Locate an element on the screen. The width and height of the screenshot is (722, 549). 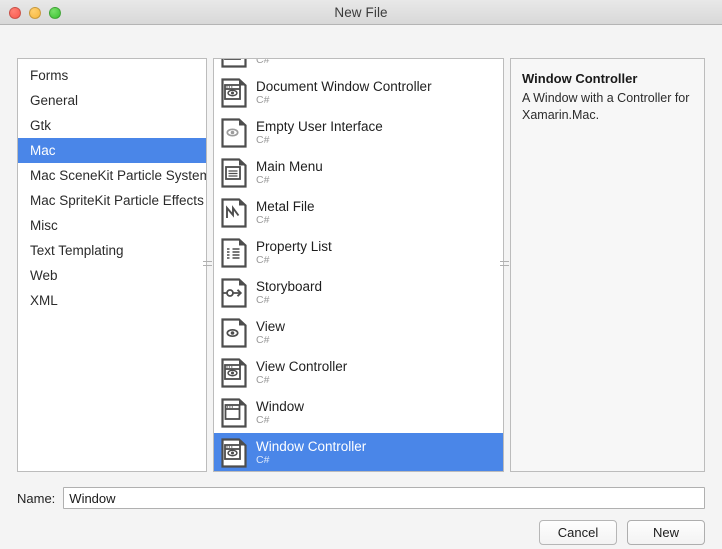
main-menu-icon is located at coordinates (234, 173).